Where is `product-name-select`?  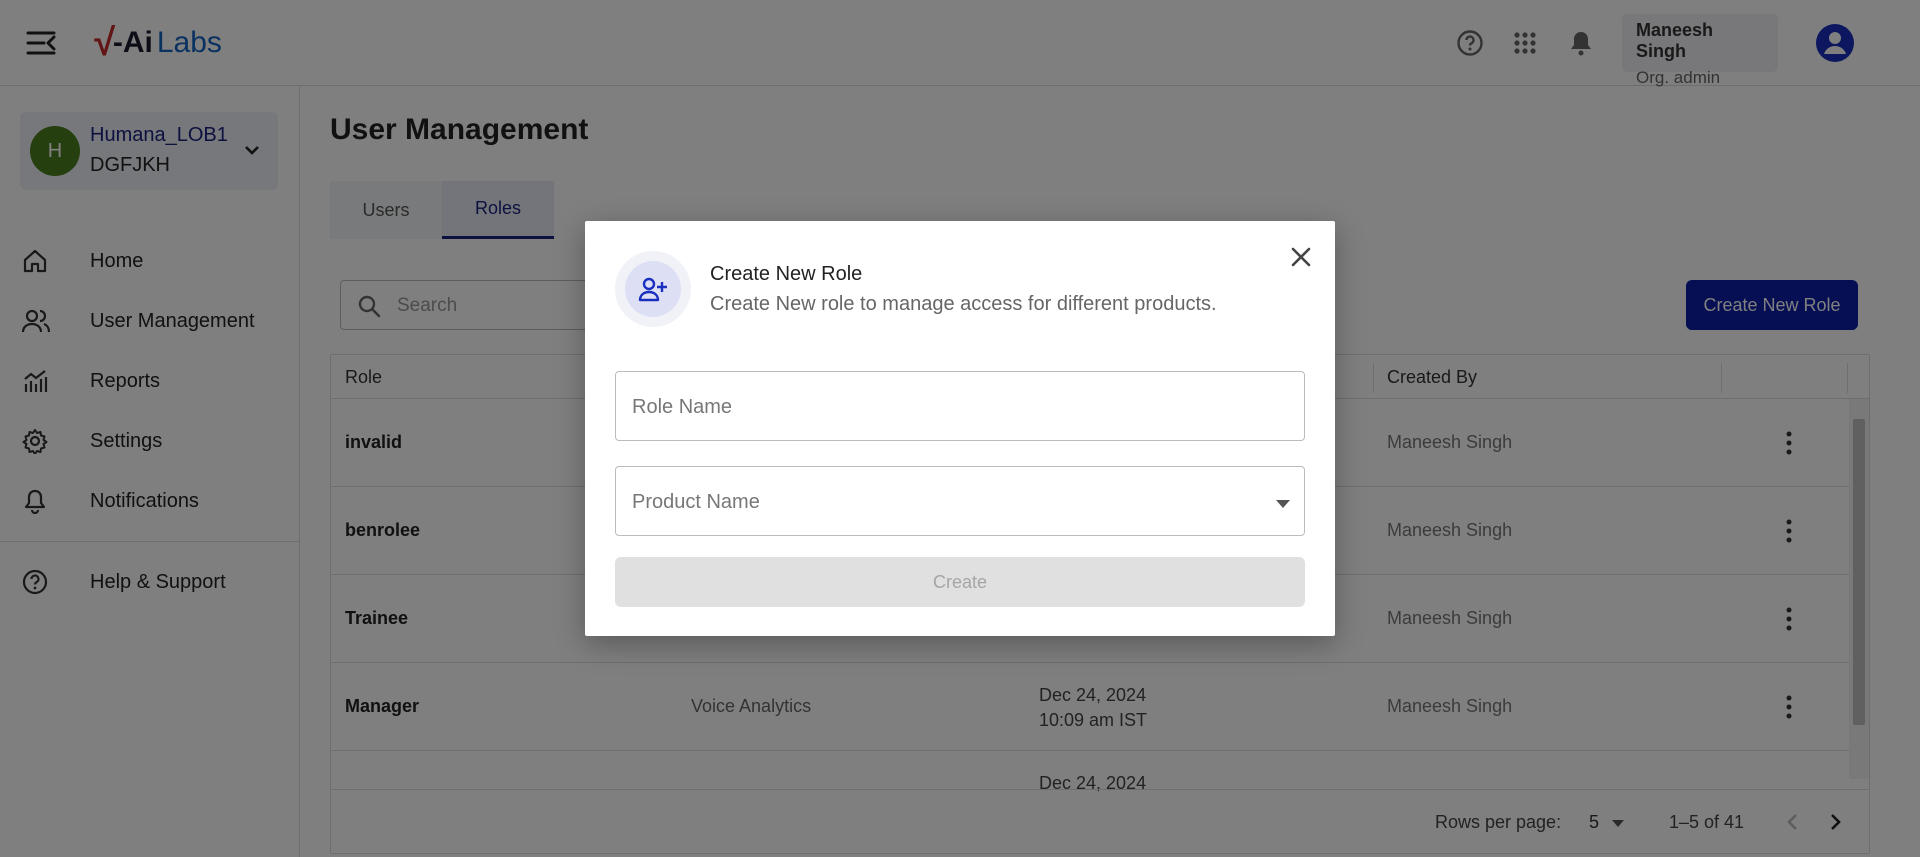
product-name-select is located at coordinates (960, 501).